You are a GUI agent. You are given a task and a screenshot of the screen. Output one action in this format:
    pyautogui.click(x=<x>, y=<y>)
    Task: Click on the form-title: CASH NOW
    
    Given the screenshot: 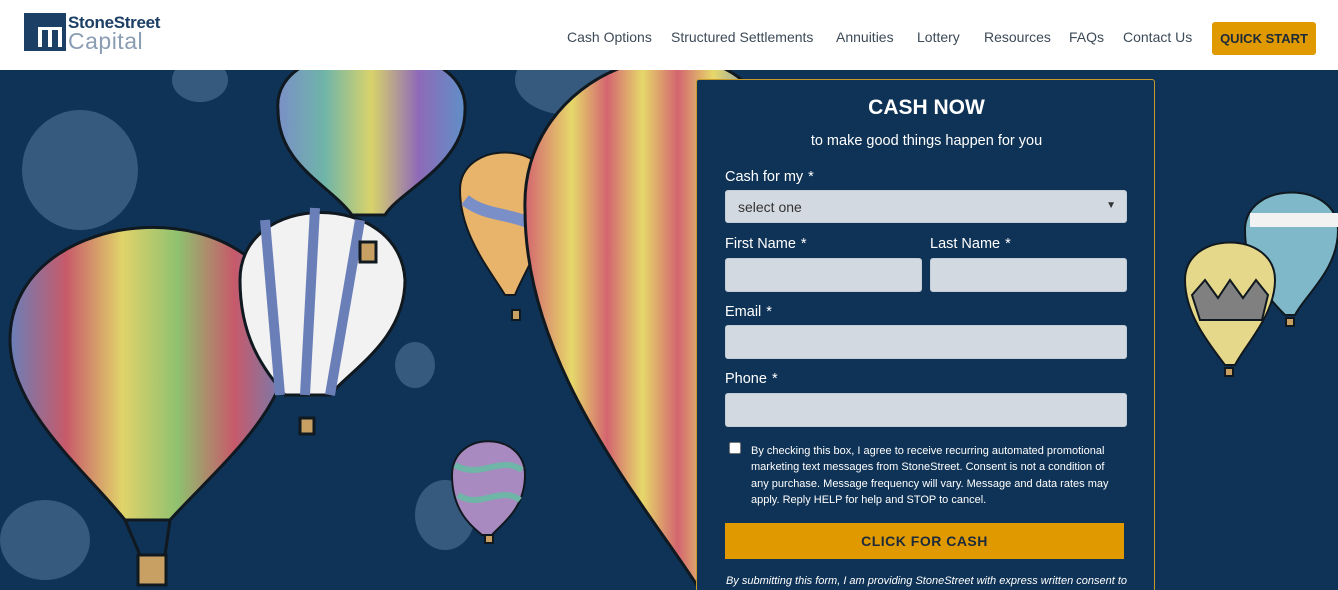 What is the action you would take?
    pyautogui.click(x=926, y=107)
    